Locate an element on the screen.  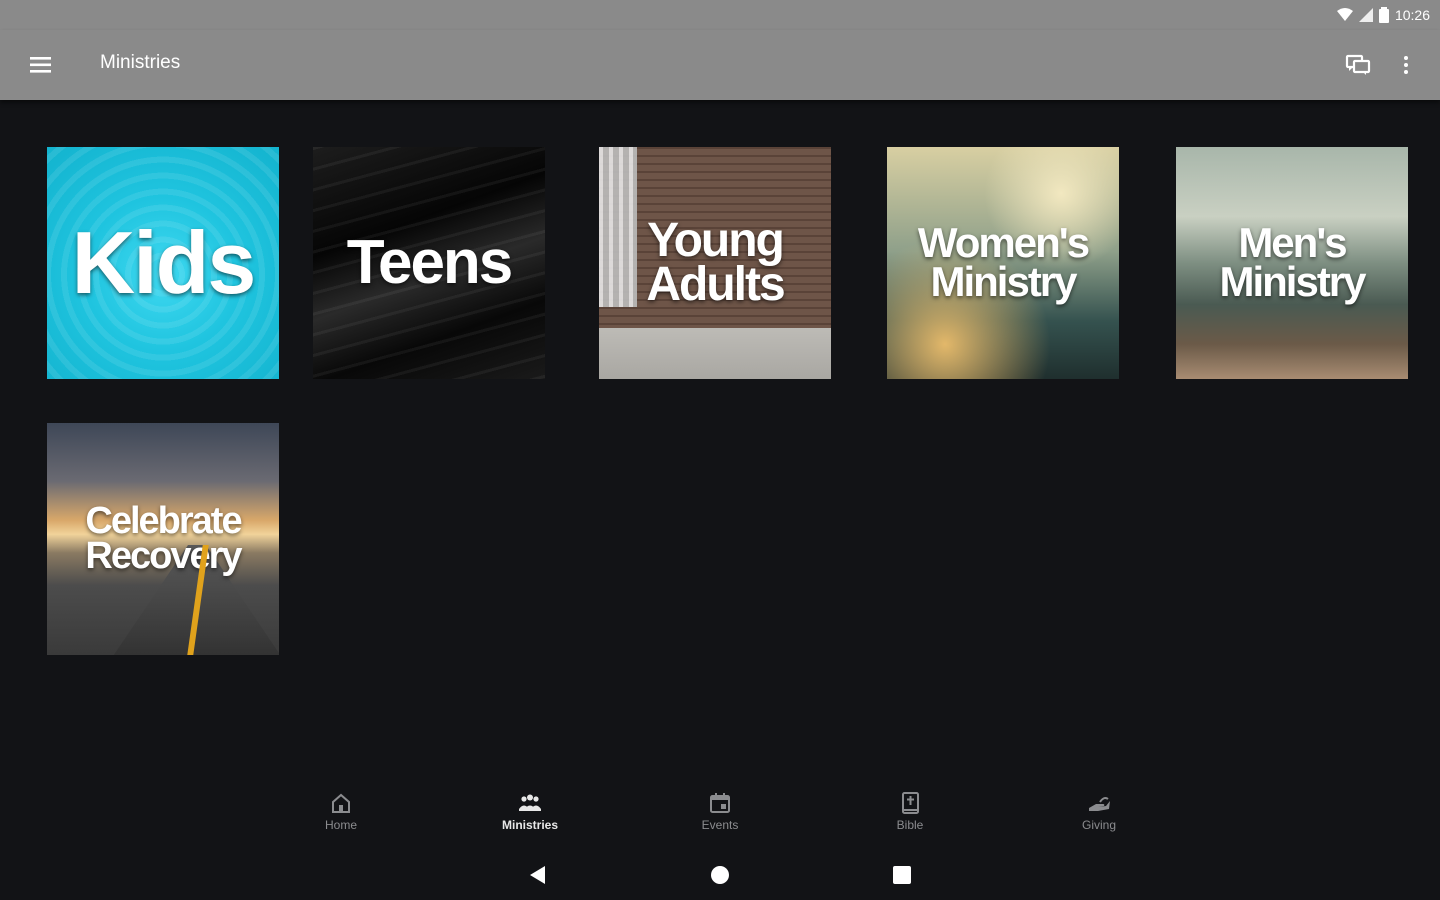
nav-item-giving: Giving is located at coordinates (1099, 815).